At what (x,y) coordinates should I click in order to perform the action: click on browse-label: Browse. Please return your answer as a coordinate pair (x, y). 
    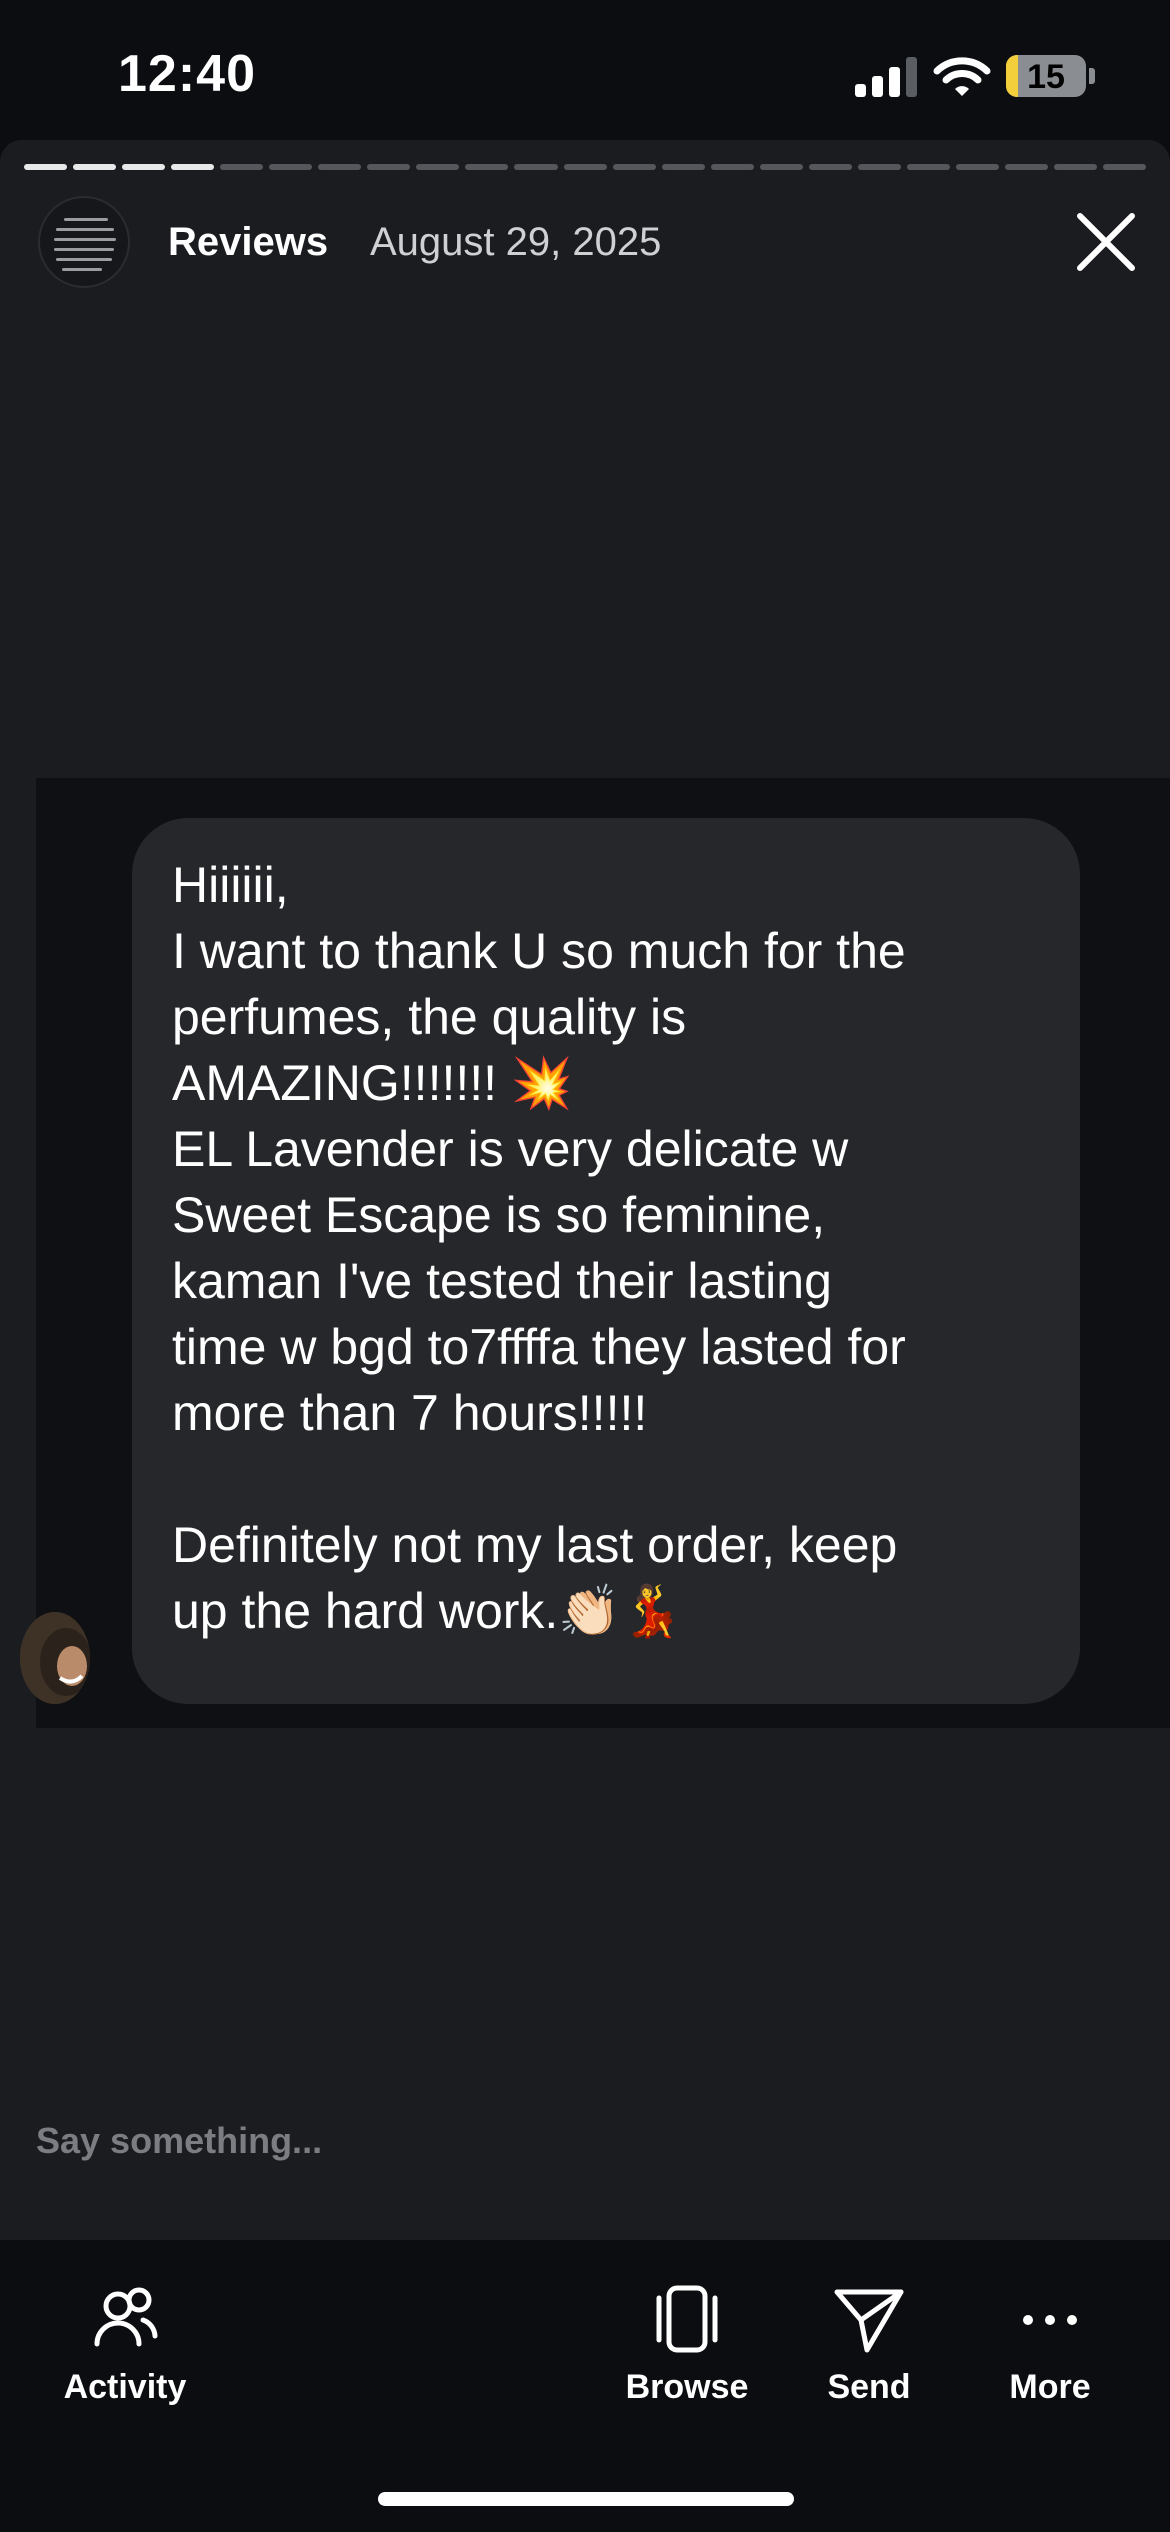
    Looking at the image, I should click on (687, 2387).